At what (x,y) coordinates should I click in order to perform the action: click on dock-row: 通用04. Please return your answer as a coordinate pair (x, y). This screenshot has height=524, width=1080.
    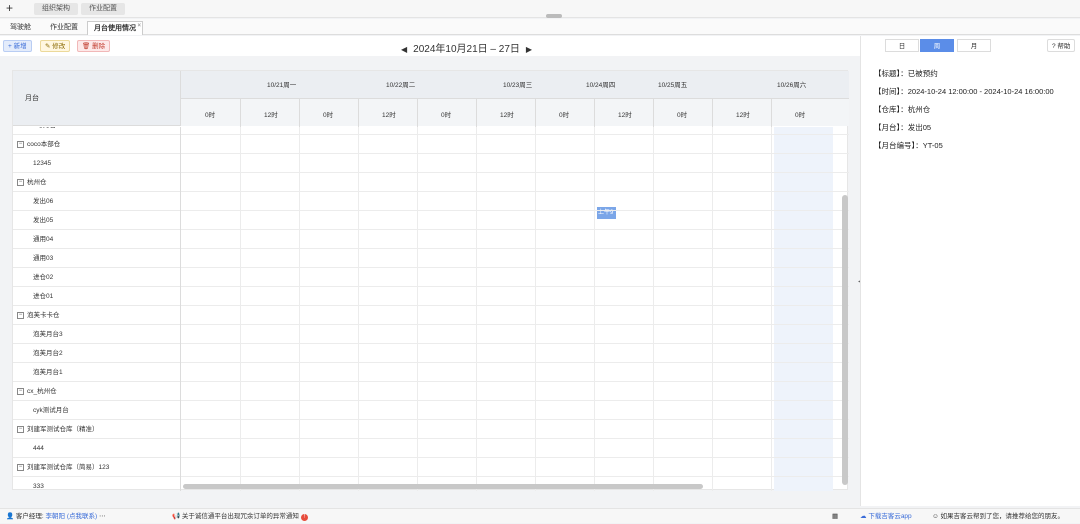
    Looking at the image, I should click on (96, 239).